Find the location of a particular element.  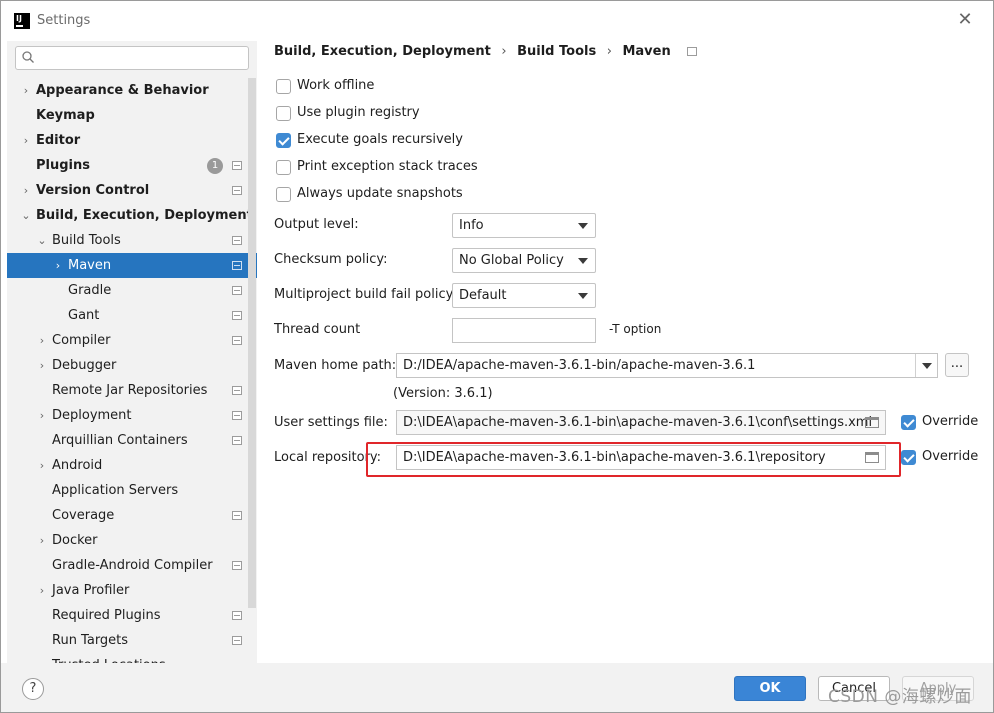

sidebar-item-label: Plugins is located at coordinates (63, 165).